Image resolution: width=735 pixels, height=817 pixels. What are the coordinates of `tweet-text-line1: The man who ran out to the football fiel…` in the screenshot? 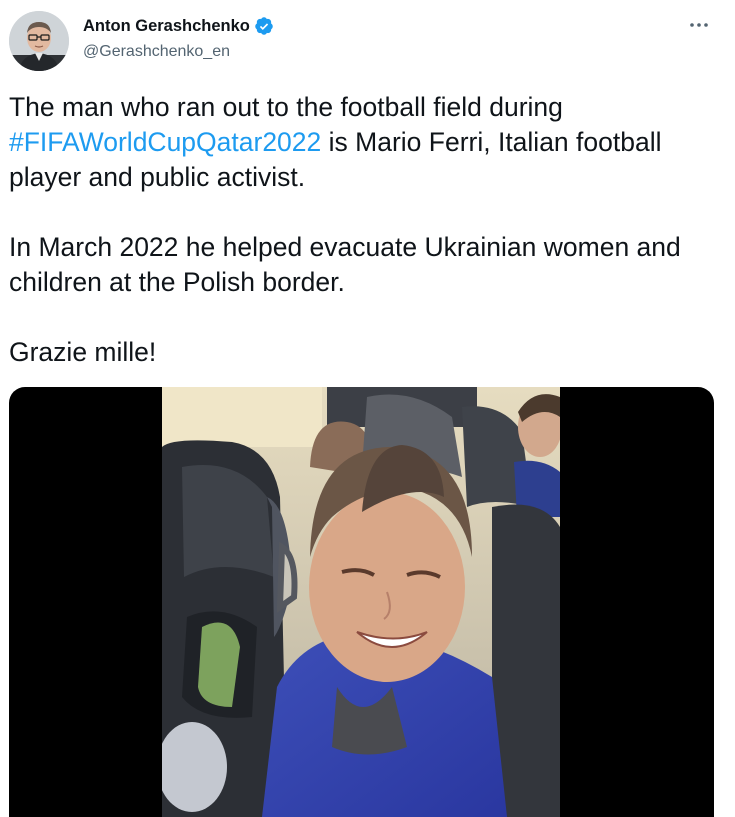 It's located at (286, 107).